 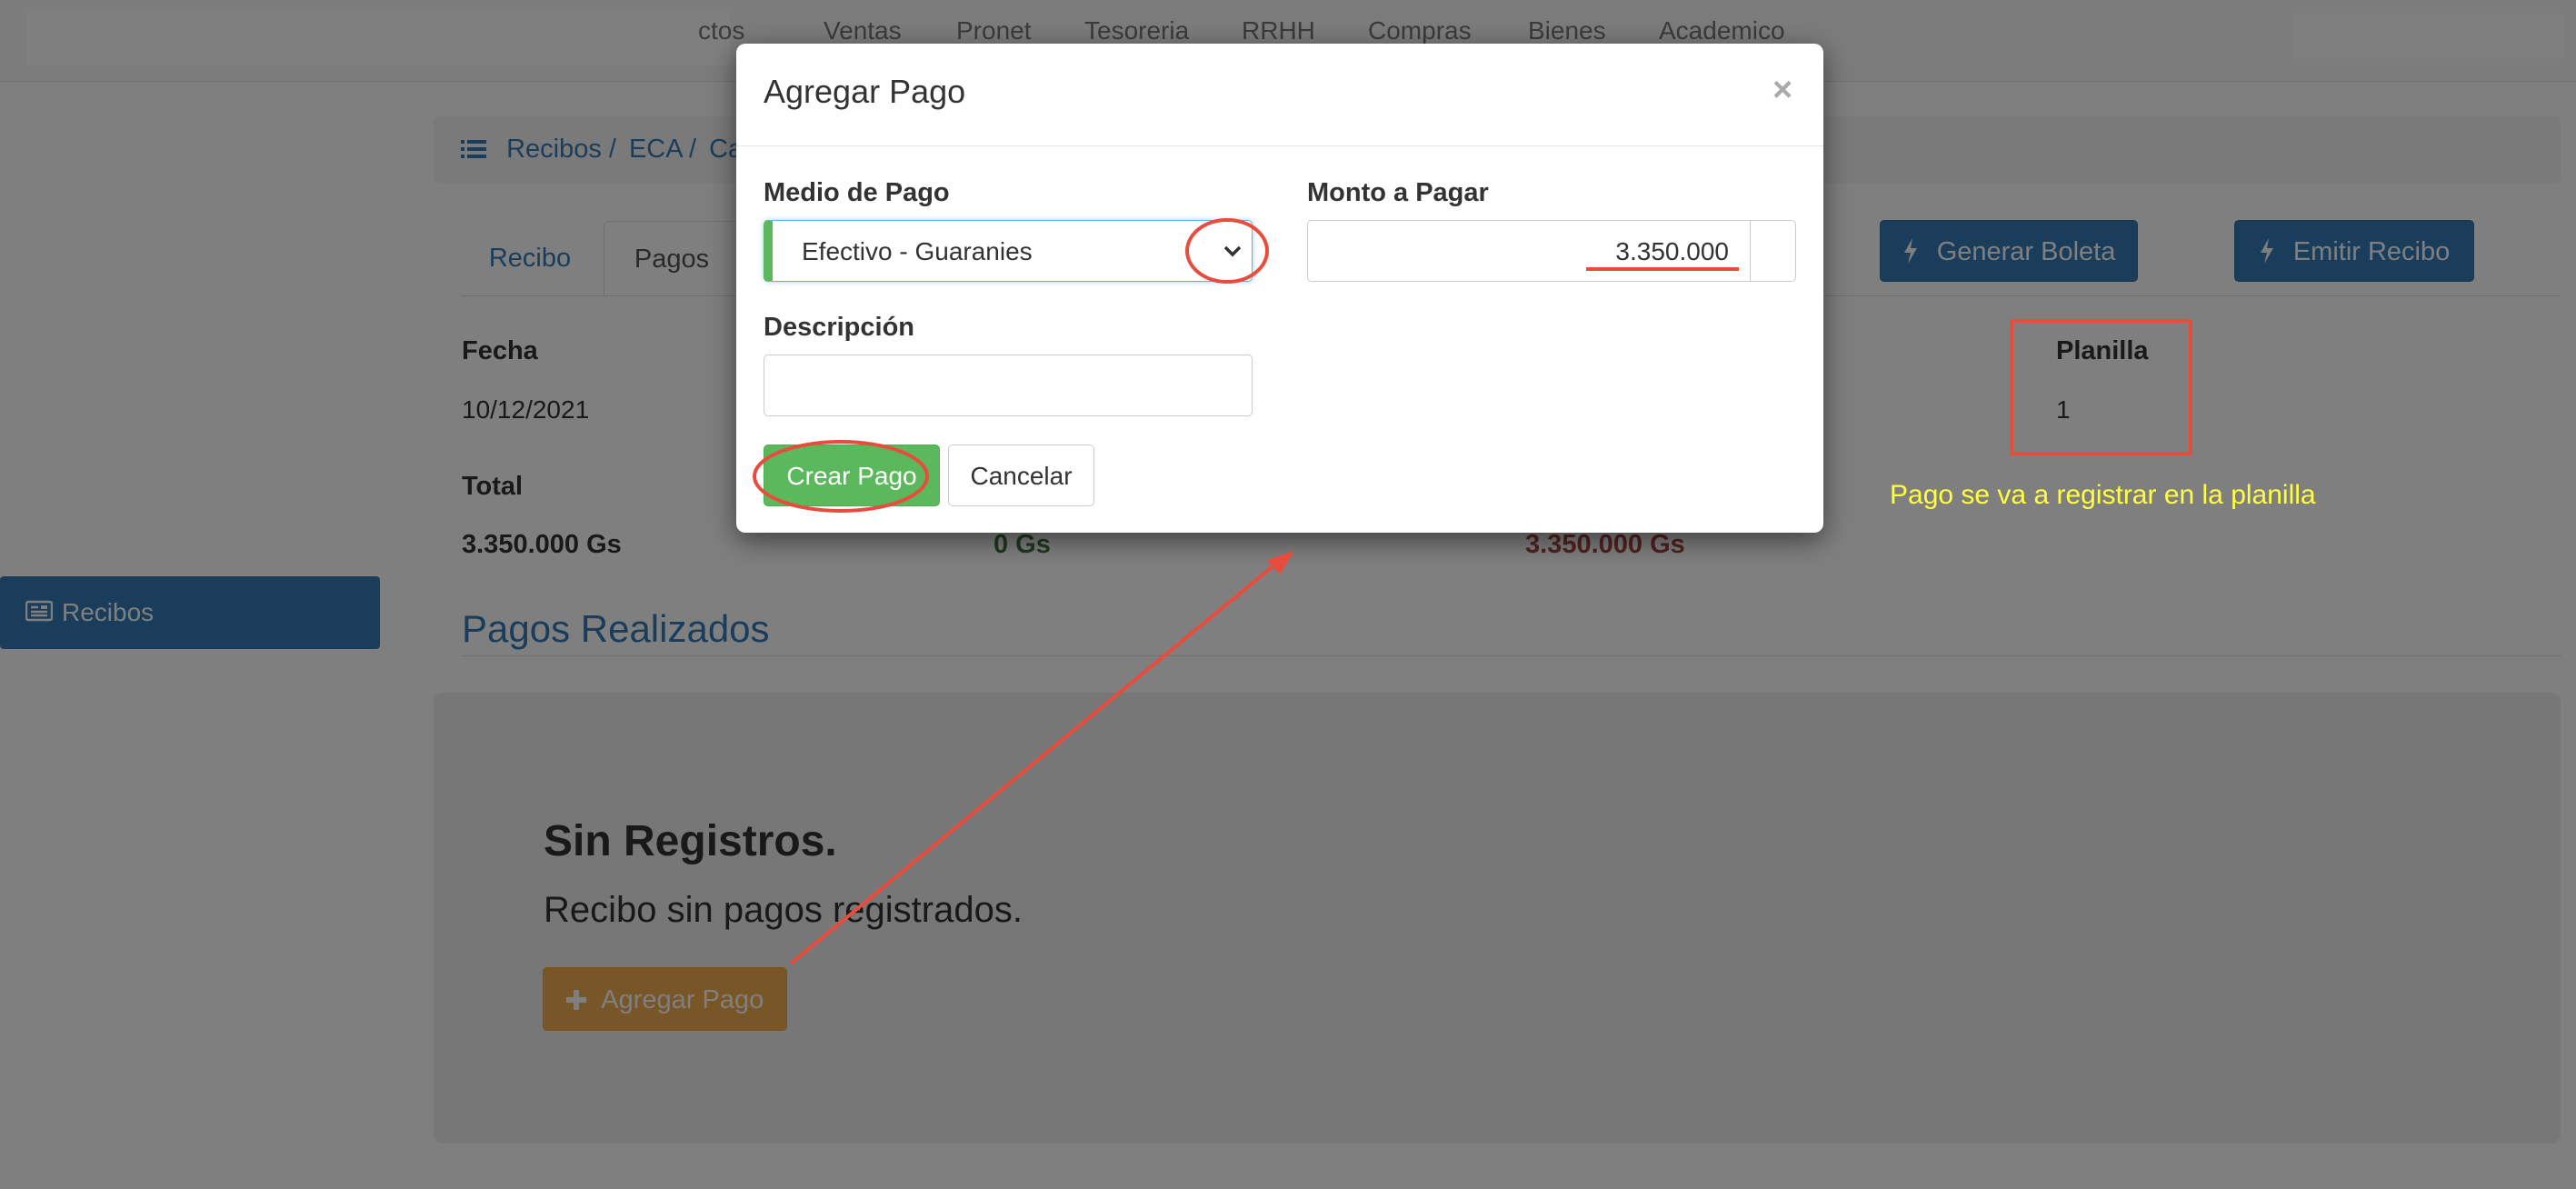 What do you see at coordinates (865, 91) in the screenshot?
I see `modal-title: Agregar Pago` at bounding box center [865, 91].